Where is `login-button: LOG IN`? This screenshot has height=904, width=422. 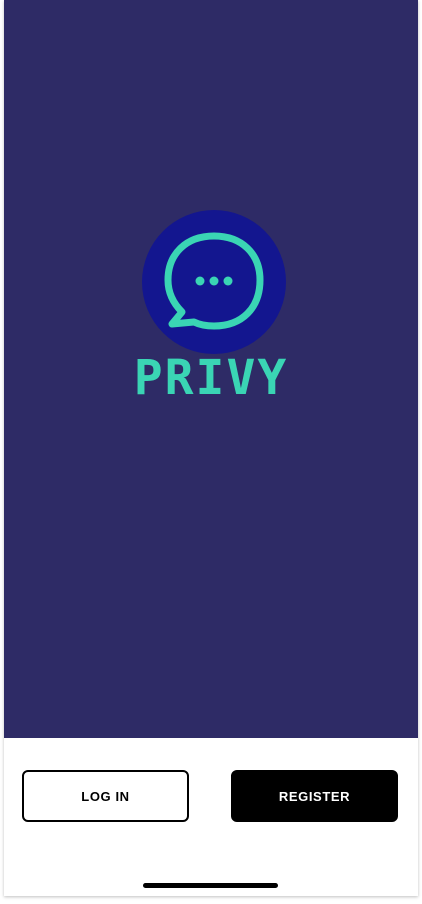 login-button: LOG IN is located at coordinates (105, 796).